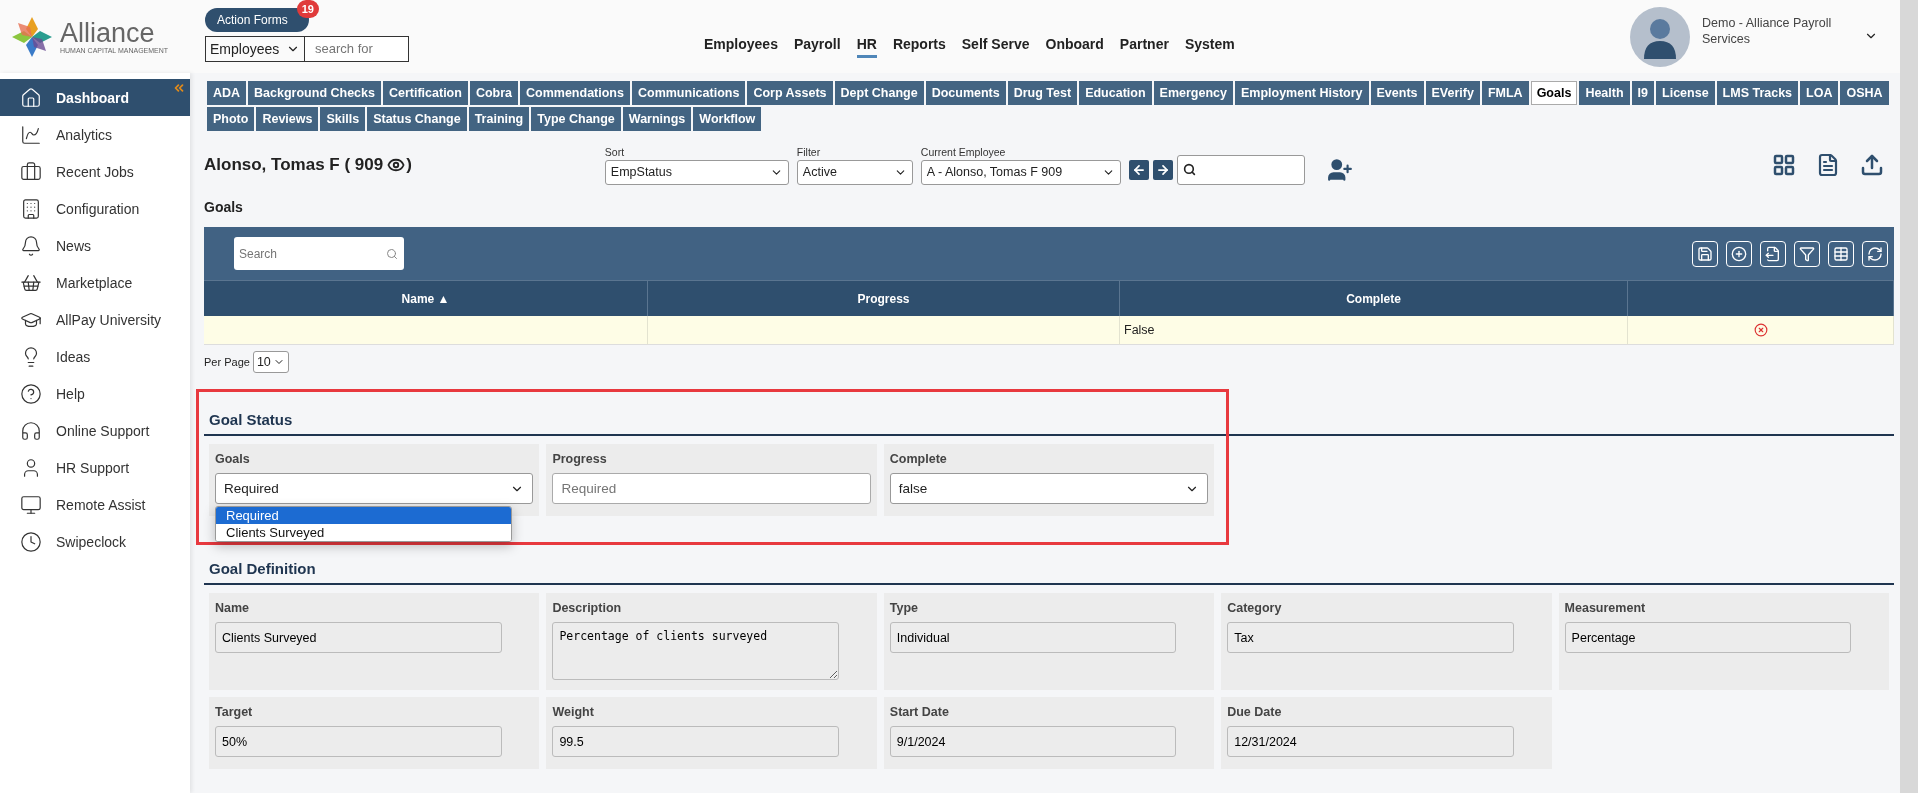  I want to click on scope-select: Employees, so click(255, 48).